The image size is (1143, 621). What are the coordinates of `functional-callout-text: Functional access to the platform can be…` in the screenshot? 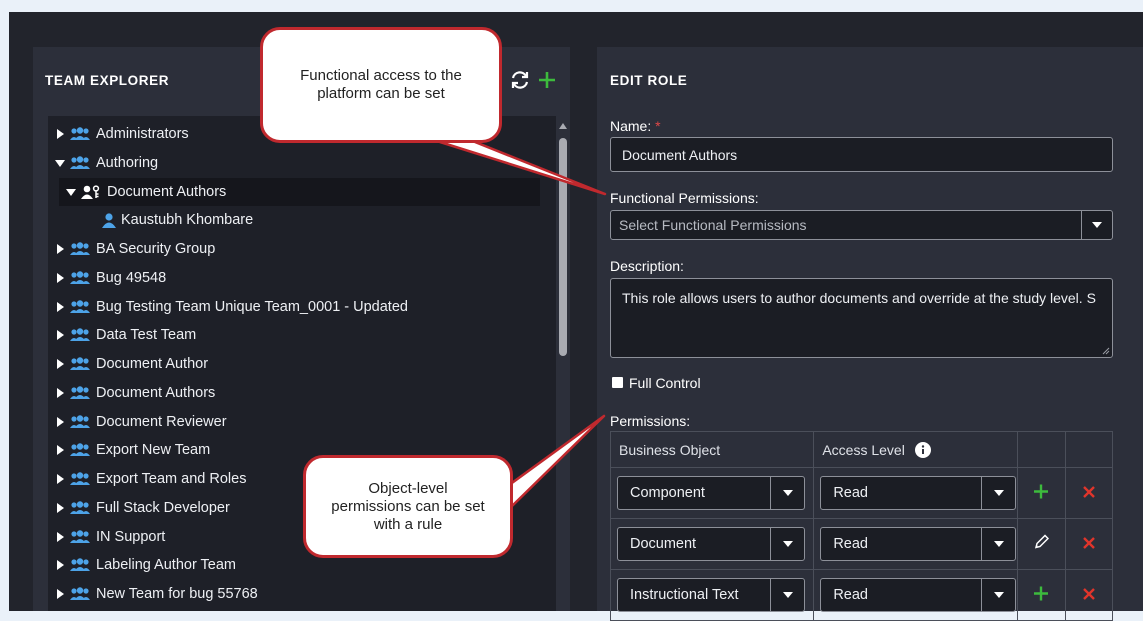 It's located at (381, 84).